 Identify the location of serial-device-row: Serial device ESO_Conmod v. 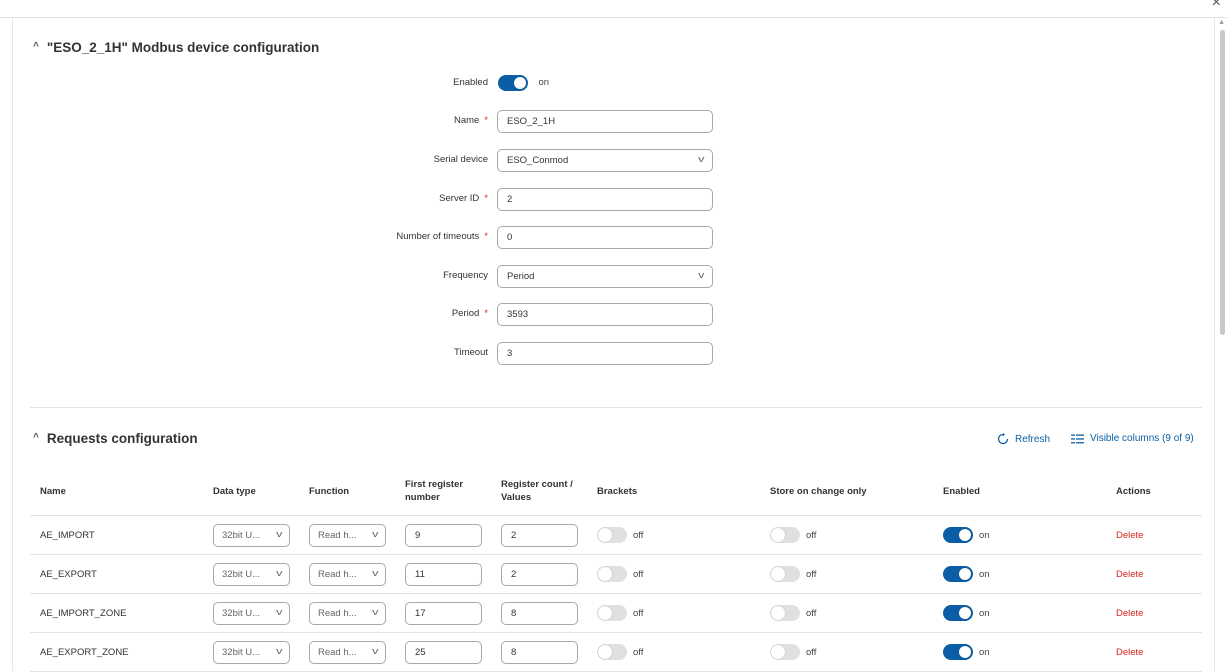
(614, 161).